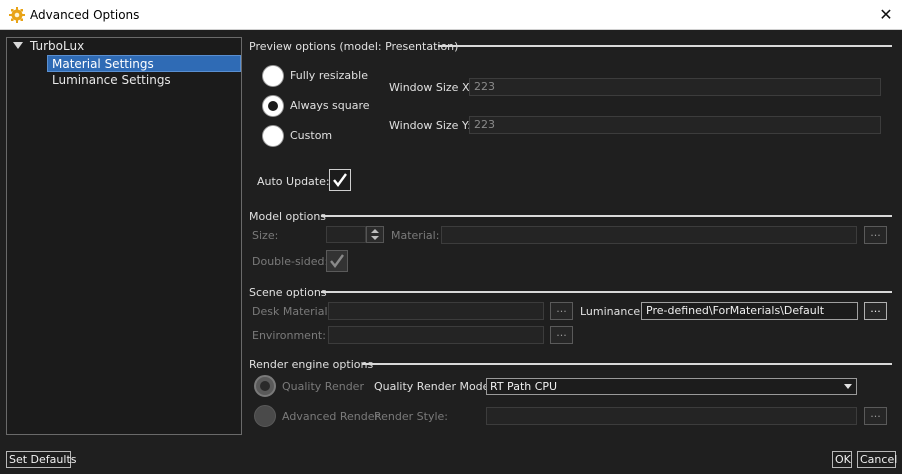  What do you see at coordinates (675, 87) in the screenshot?
I see `window-size-x-field: 223` at bounding box center [675, 87].